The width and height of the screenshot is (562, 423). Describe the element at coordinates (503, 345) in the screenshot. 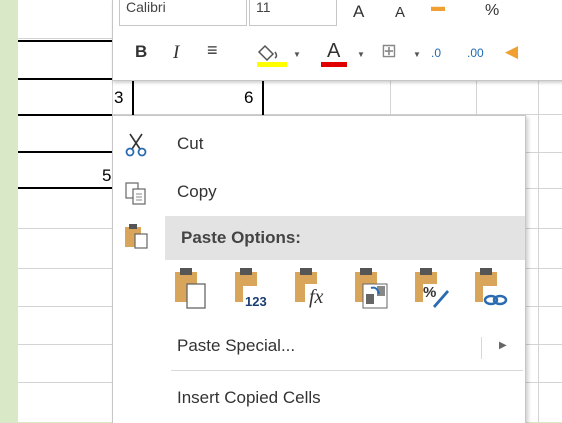

I see `submenu-arrow-icon: ▶` at that location.